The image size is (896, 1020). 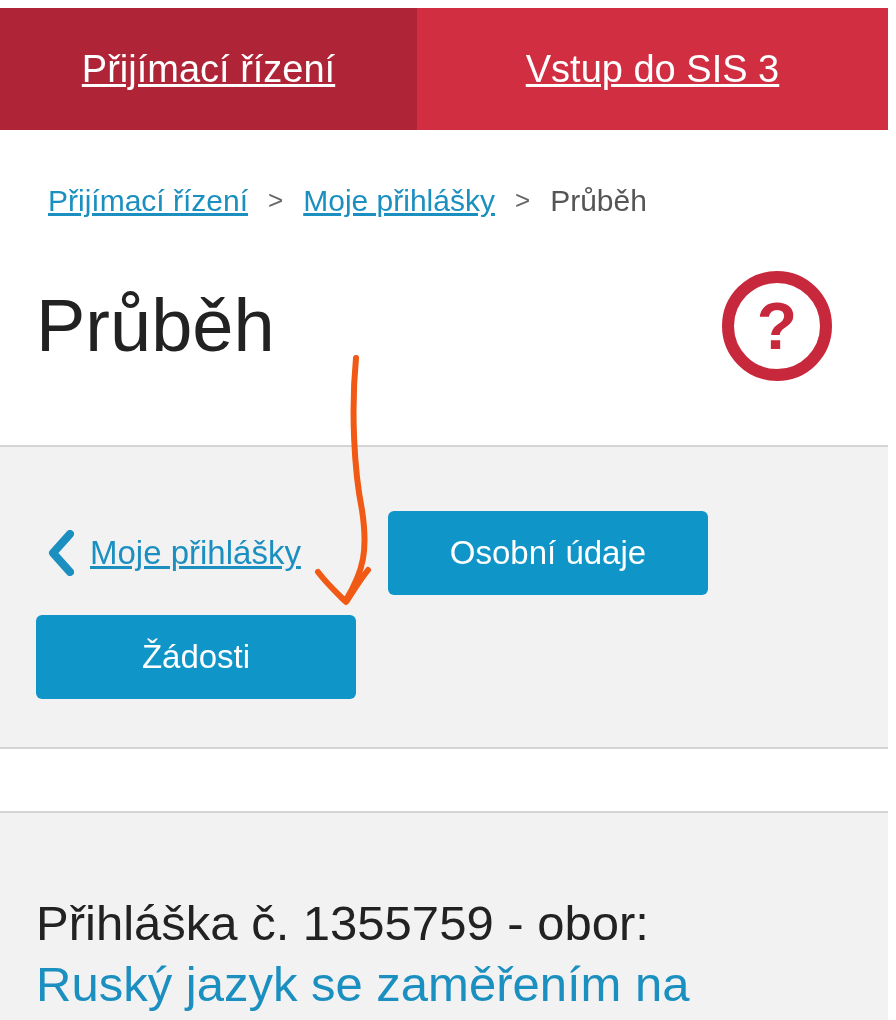 What do you see at coordinates (598, 201) in the screenshot?
I see `breadcrumb-current: Průběh` at bounding box center [598, 201].